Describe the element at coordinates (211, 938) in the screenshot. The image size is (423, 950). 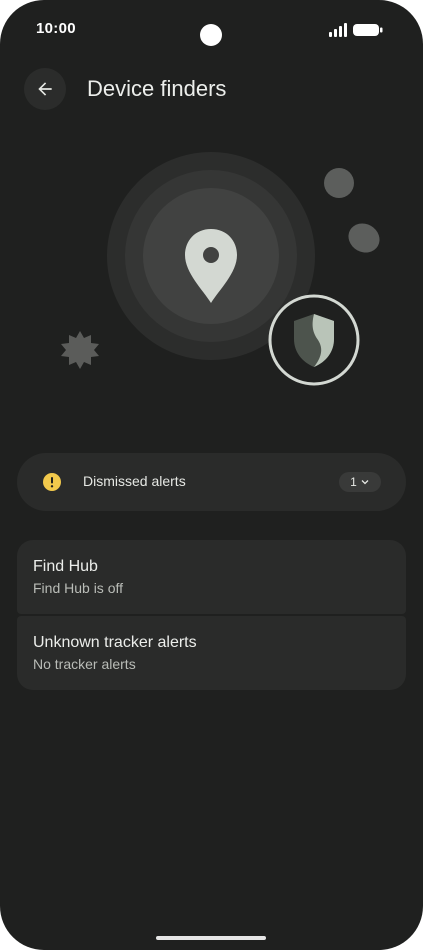
I see `home-indicator` at that location.